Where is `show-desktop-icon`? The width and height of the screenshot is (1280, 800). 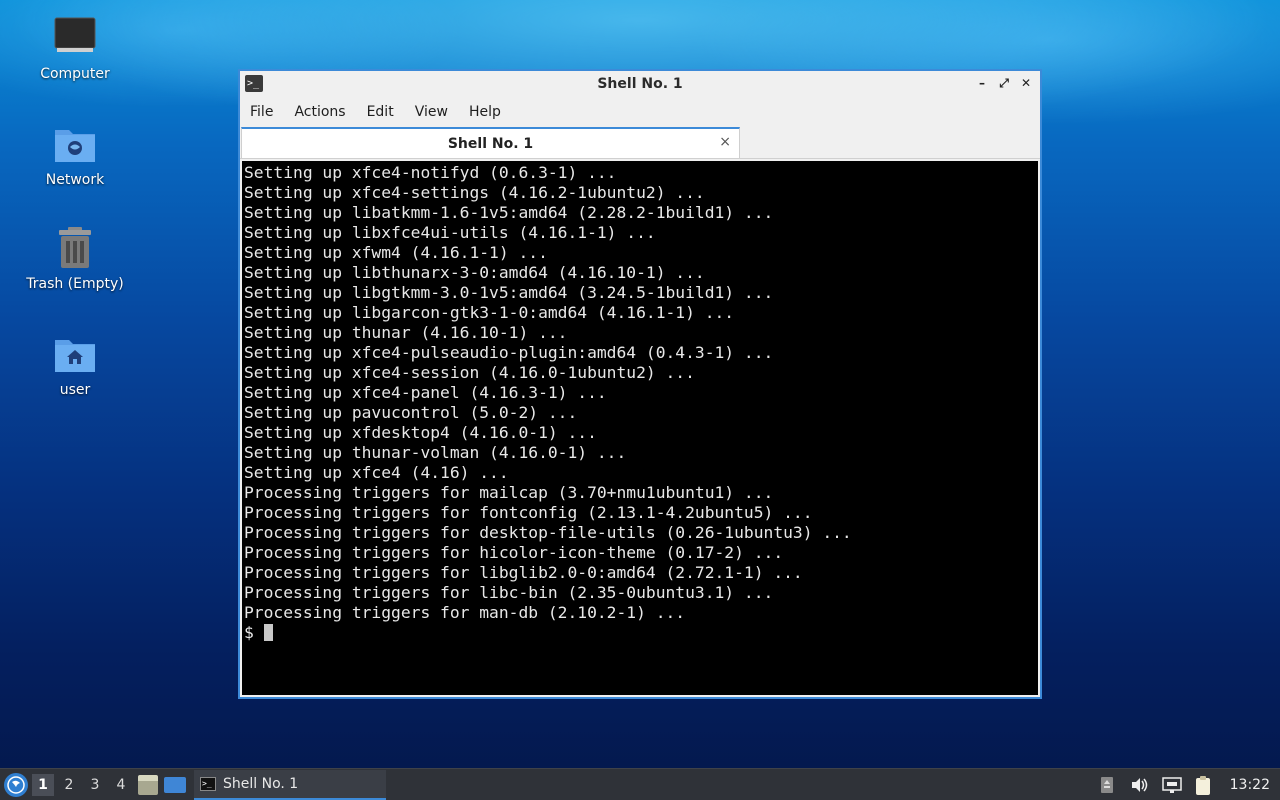
show-desktop-icon is located at coordinates (175, 784).